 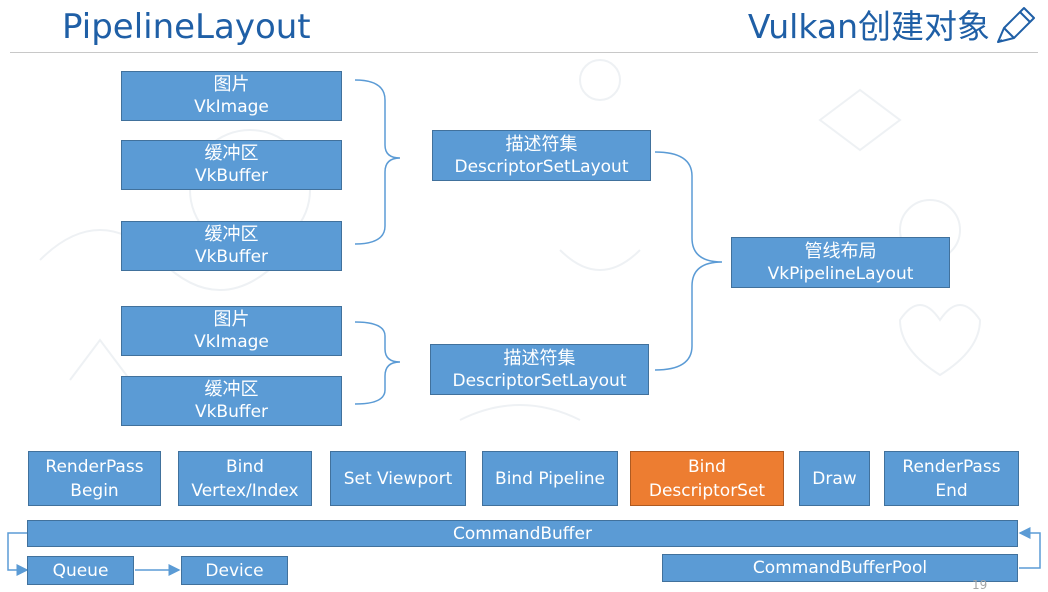 What do you see at coordinates (707, 490) in the screenshot?
I see `cmd-bind-descriptorset-line2: DescriptorSet` at bounding box center [707, 490].